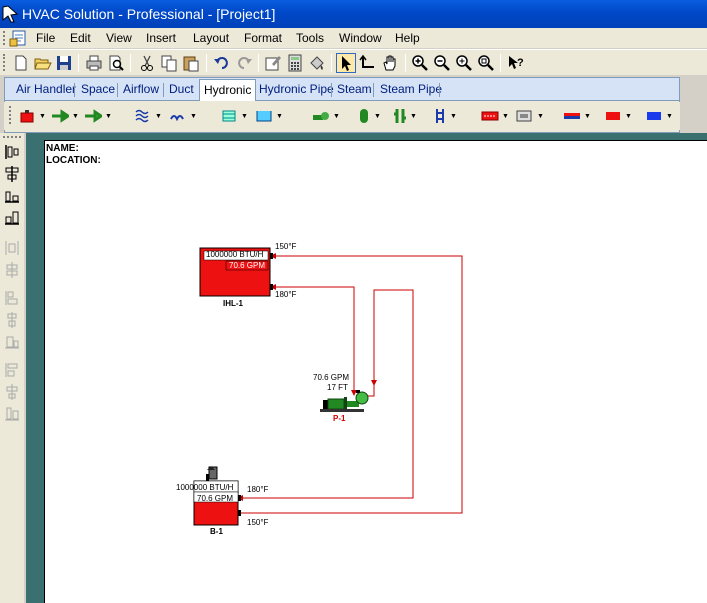 Image resolution: width=707 pixels, height=603 pixels. I want to click on baseboard-dropdown: ▼, so click(577, 116).